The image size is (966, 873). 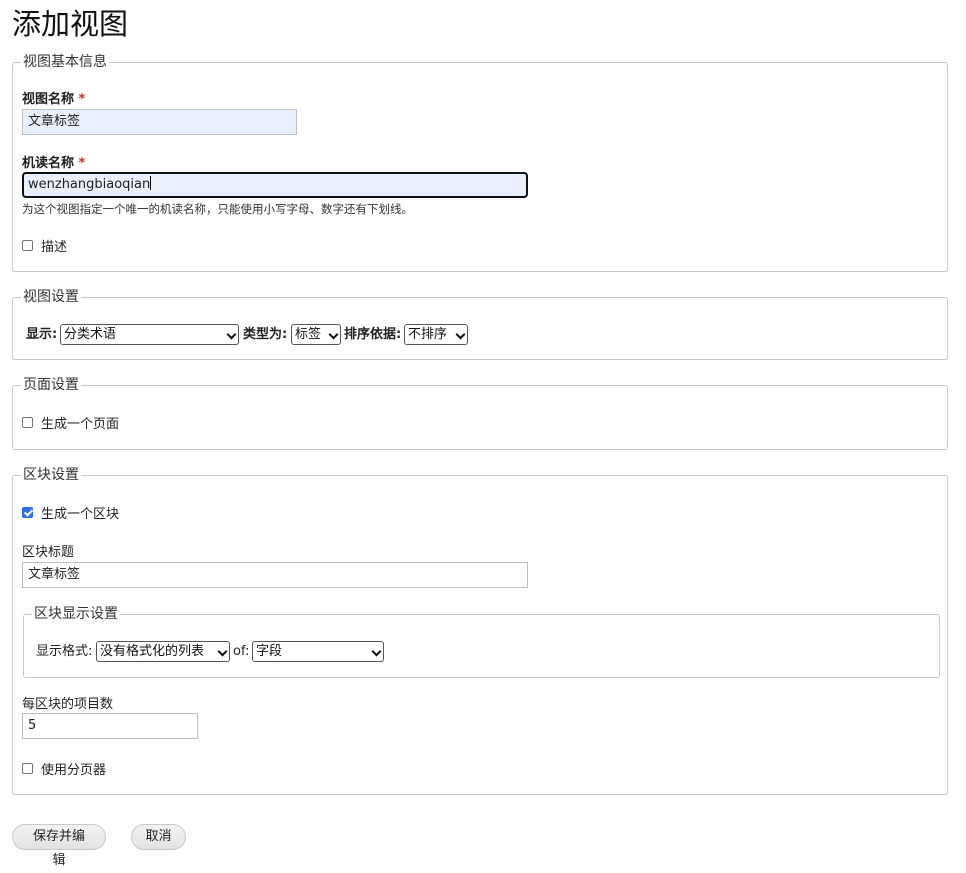 I want to click on view-settings-legend: 视图设置, so click(x=51, y=297).